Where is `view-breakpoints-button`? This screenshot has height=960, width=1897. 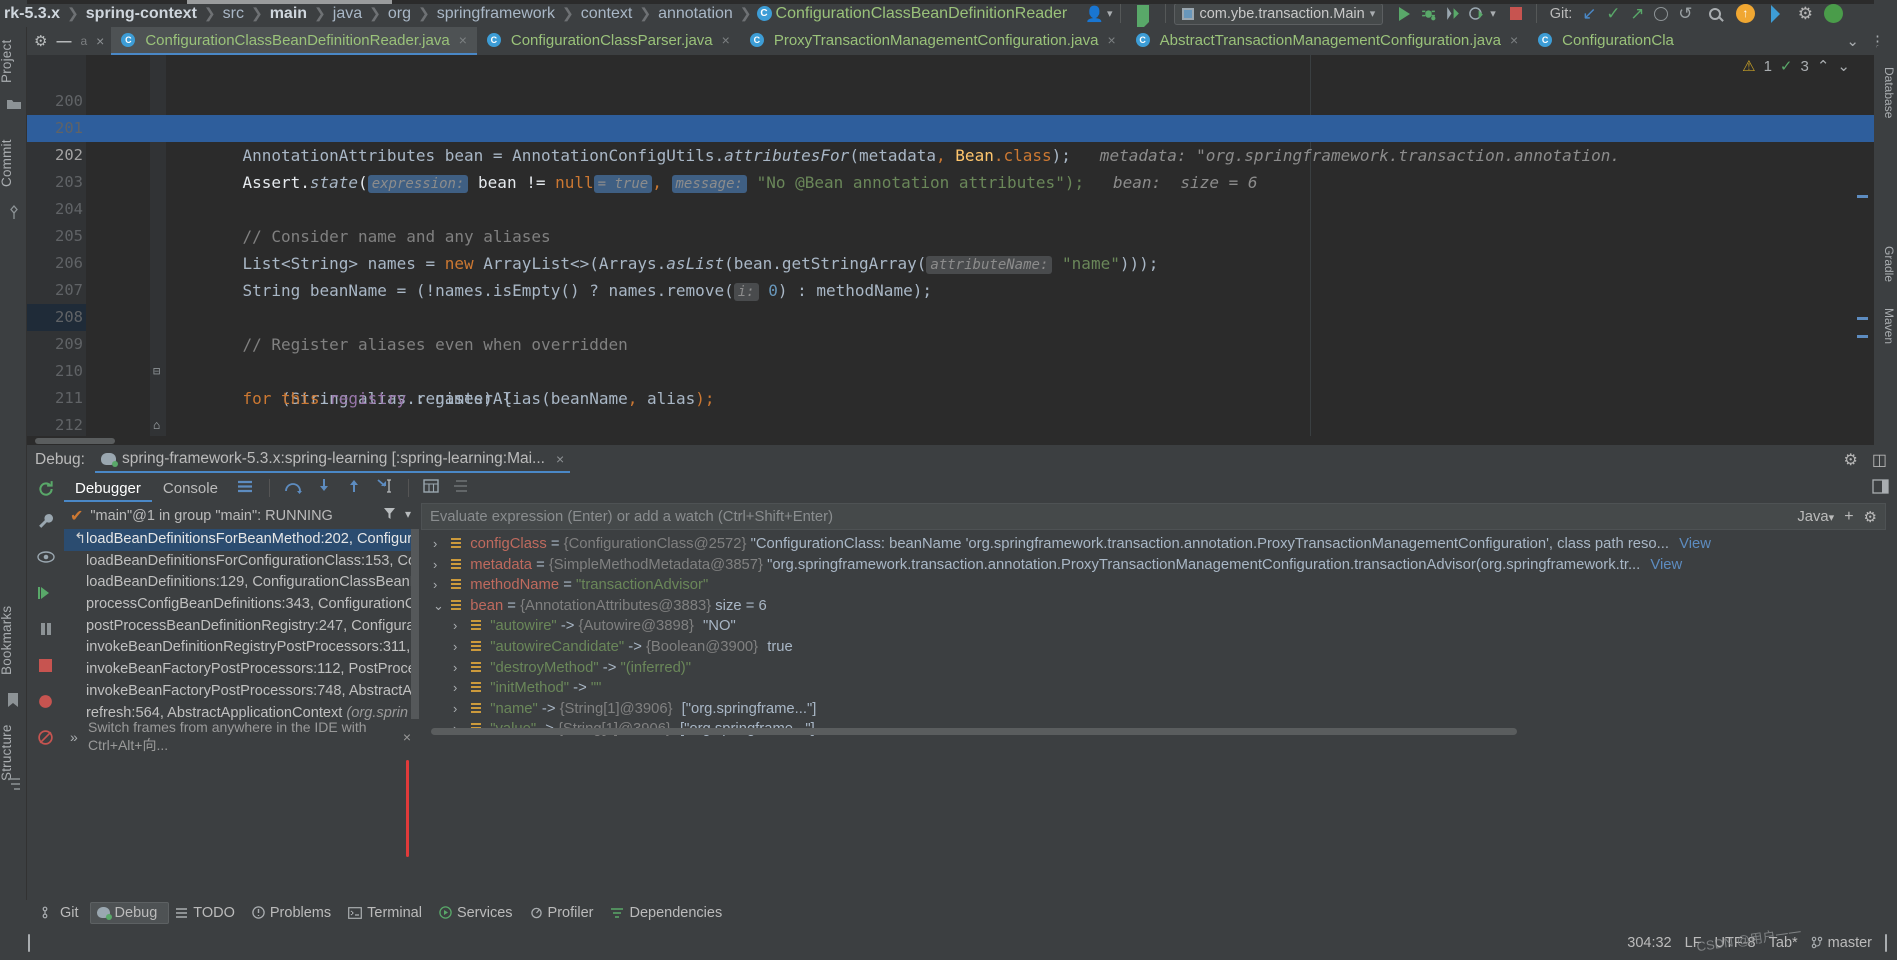
view-breakpoints-button is located at coordinates (45, 701).